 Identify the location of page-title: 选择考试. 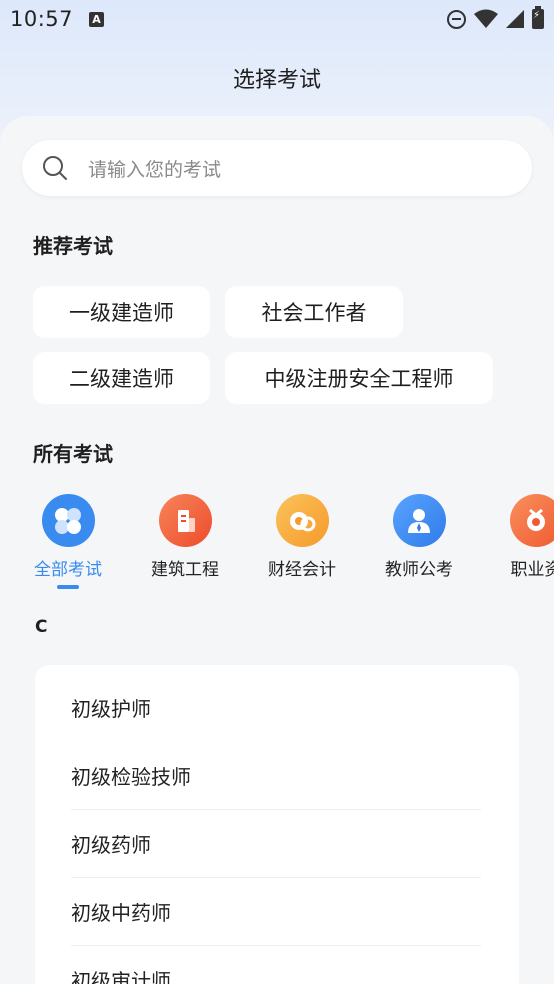
(276, 80).